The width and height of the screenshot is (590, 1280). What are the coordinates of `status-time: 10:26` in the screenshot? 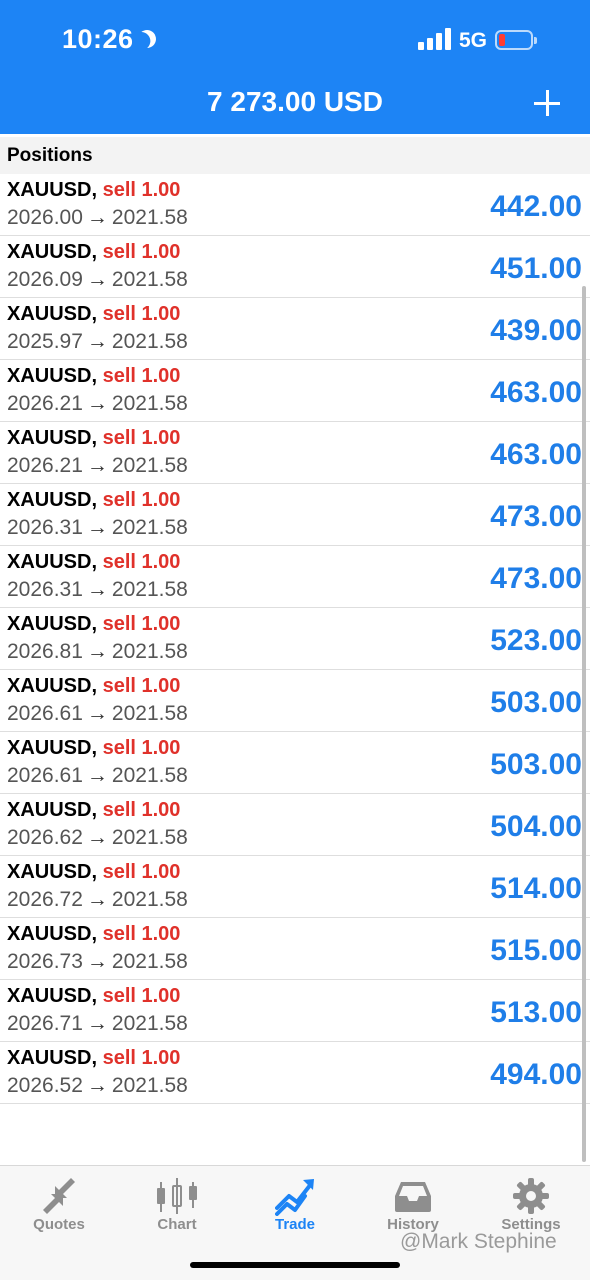 It's located at (98, 39).